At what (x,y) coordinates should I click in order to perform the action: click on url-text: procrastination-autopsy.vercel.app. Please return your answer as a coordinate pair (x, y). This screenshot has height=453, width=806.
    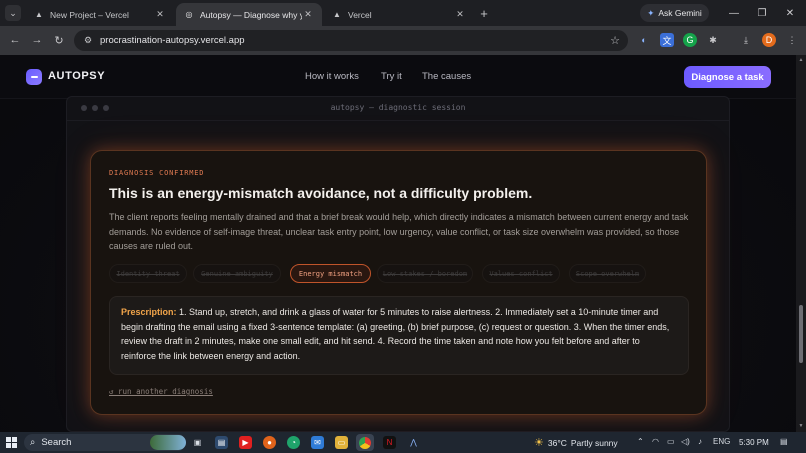
    Looking at the image, I should click on (172, 40).